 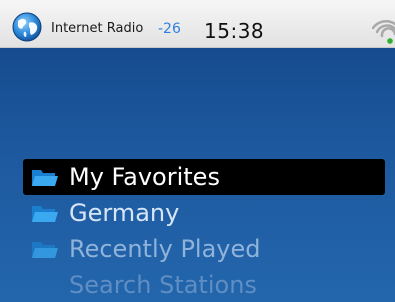 What do you see at coordinates (165, 249) in the screenshot?
I see `menu-item-label: Recently Played` at bounding box center [165, 249].